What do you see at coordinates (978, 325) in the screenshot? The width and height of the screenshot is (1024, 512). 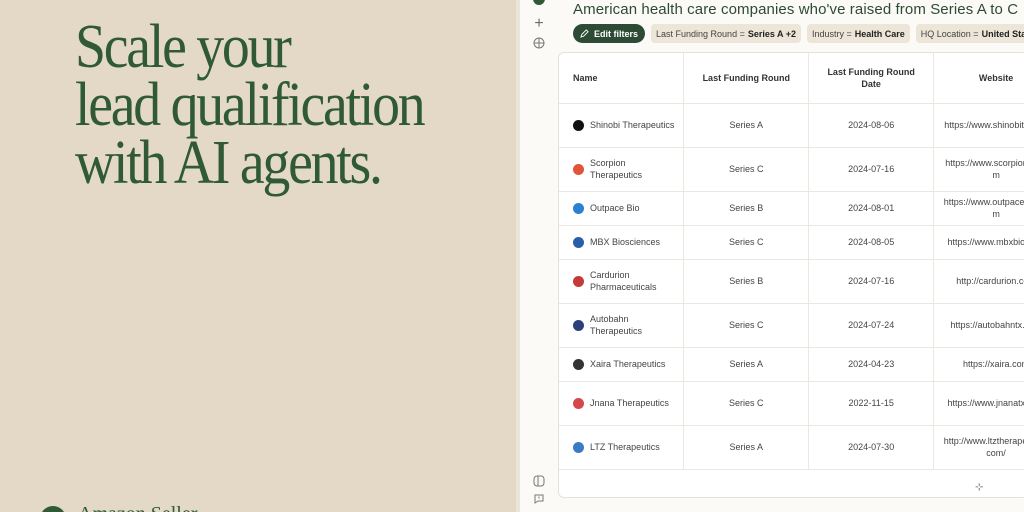 I see `cell-website: https://autobahntx.com` at bounding box center [978, 325].